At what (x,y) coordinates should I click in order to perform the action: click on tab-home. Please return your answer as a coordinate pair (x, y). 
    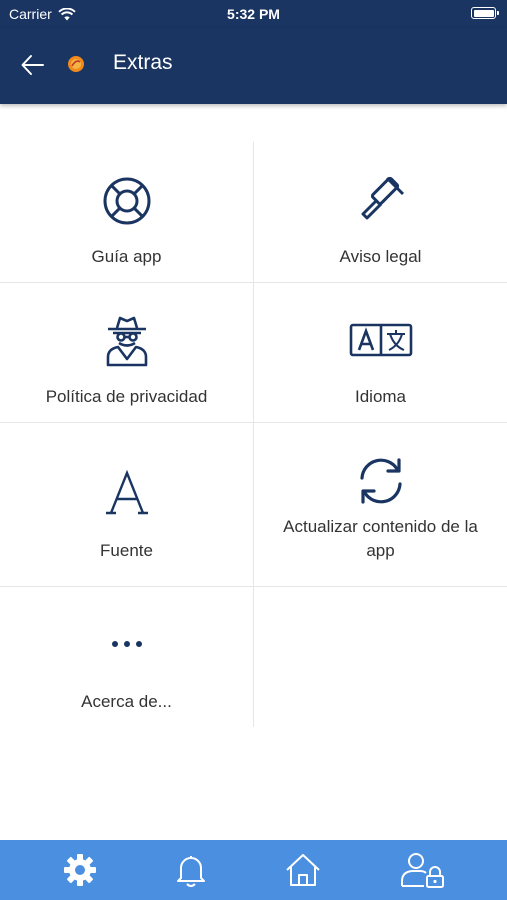
    Looking at the image, I should click on (303, 870).